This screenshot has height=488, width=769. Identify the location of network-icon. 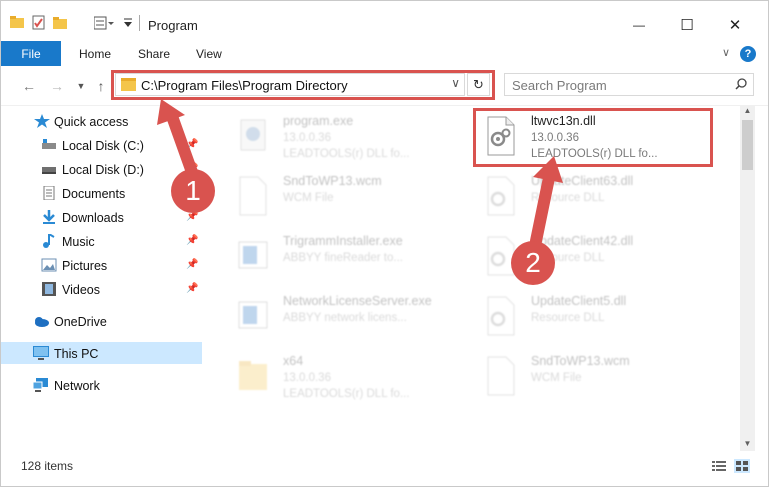
(40, 385).